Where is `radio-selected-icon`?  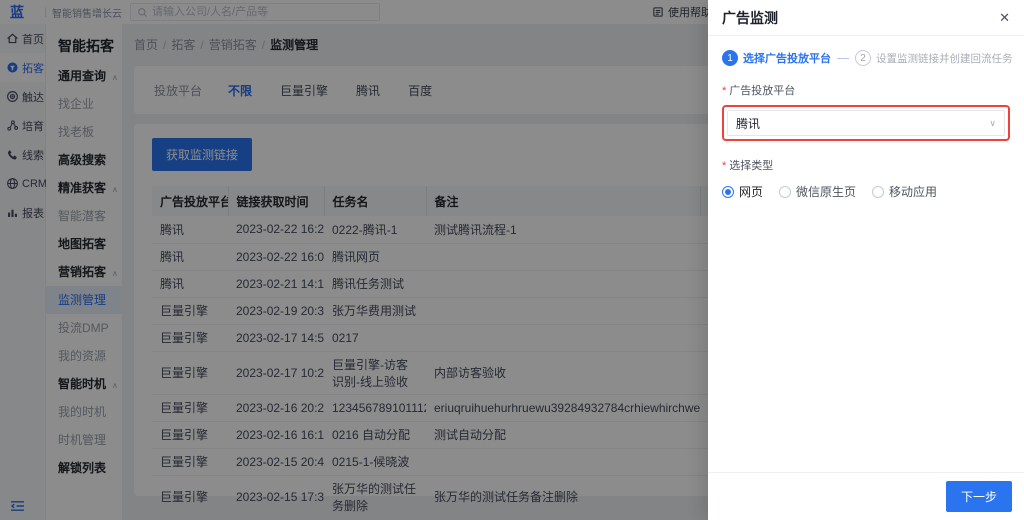 radio-selected-icon is located at coordinates (728, 191).